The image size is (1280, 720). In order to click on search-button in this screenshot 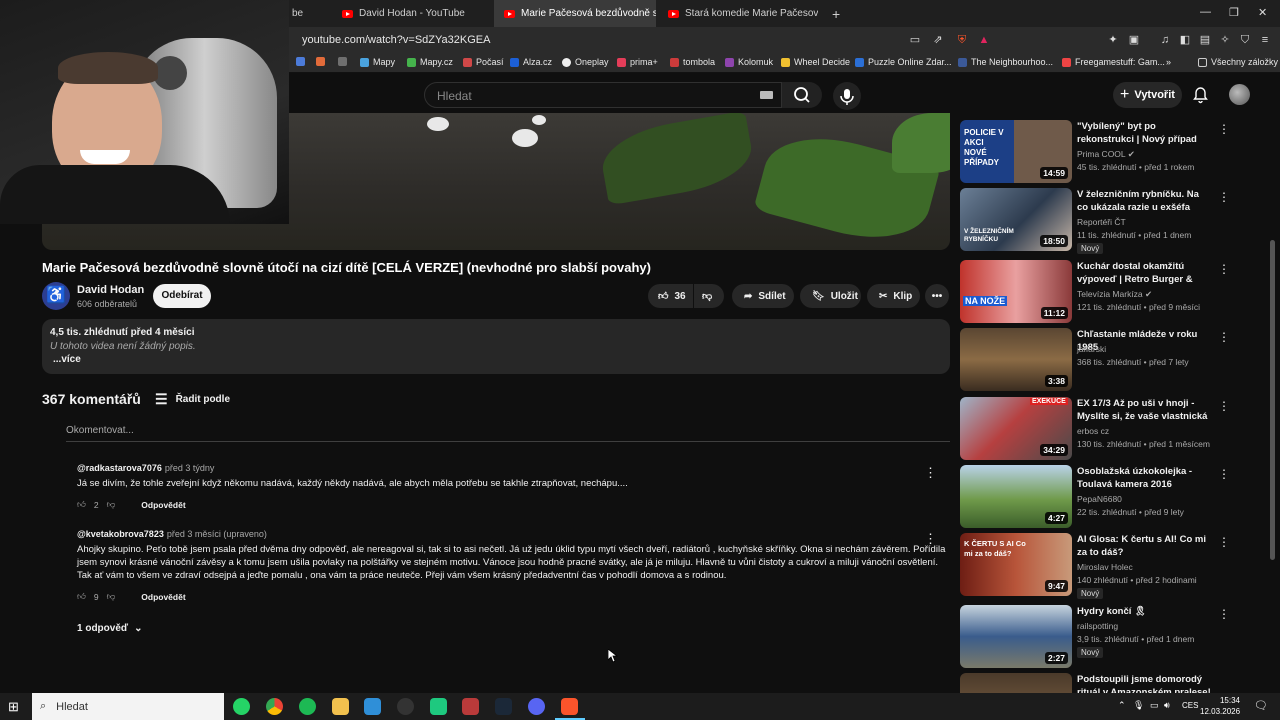, I will do `click(802, 95)`.